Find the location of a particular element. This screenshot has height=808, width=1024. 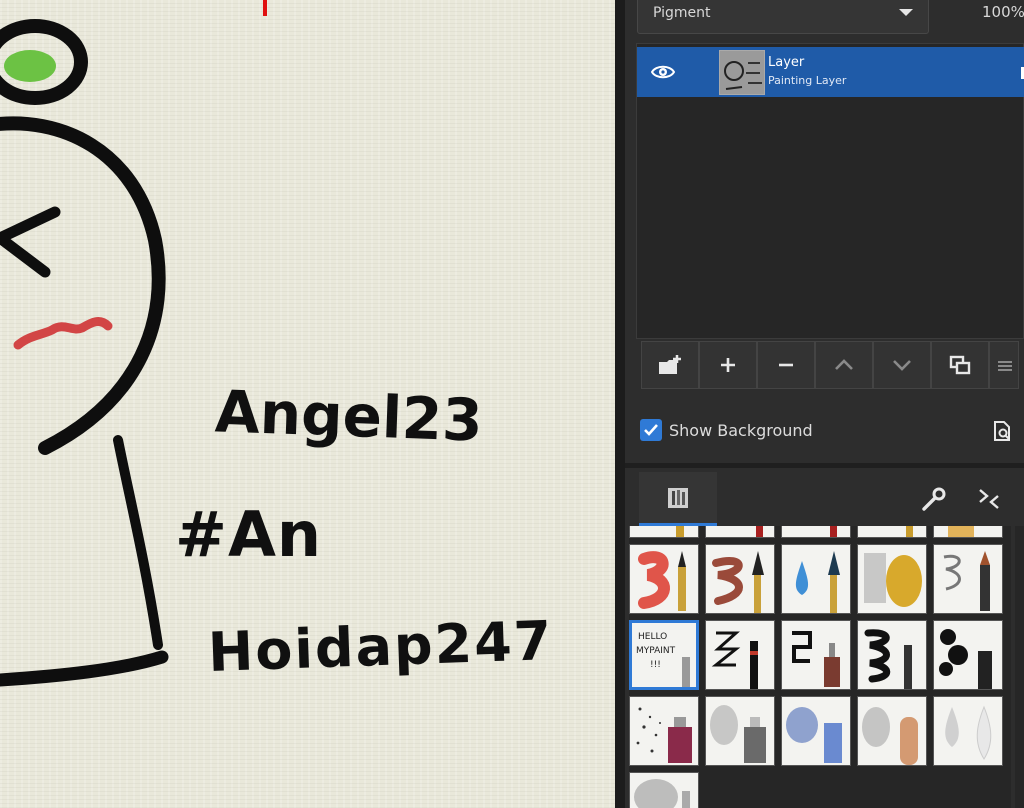

brush-grid: HELLO MYPAINT !!! is located at coordinates (820, 667).